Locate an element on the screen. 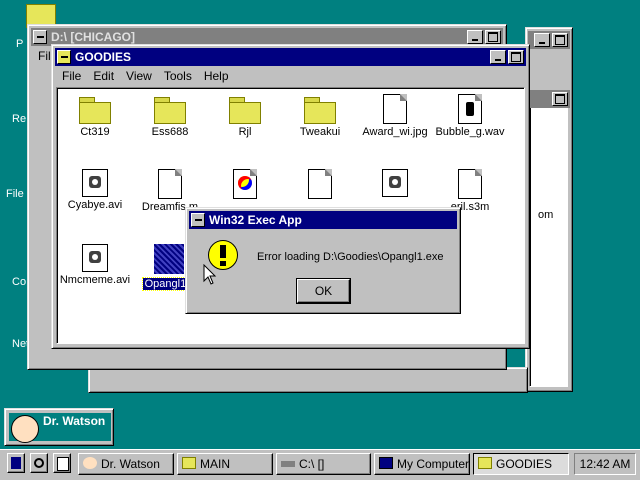 The height and width of the screenshot is (480, 640). background-window-bottom is located at coordinates (308, 380).